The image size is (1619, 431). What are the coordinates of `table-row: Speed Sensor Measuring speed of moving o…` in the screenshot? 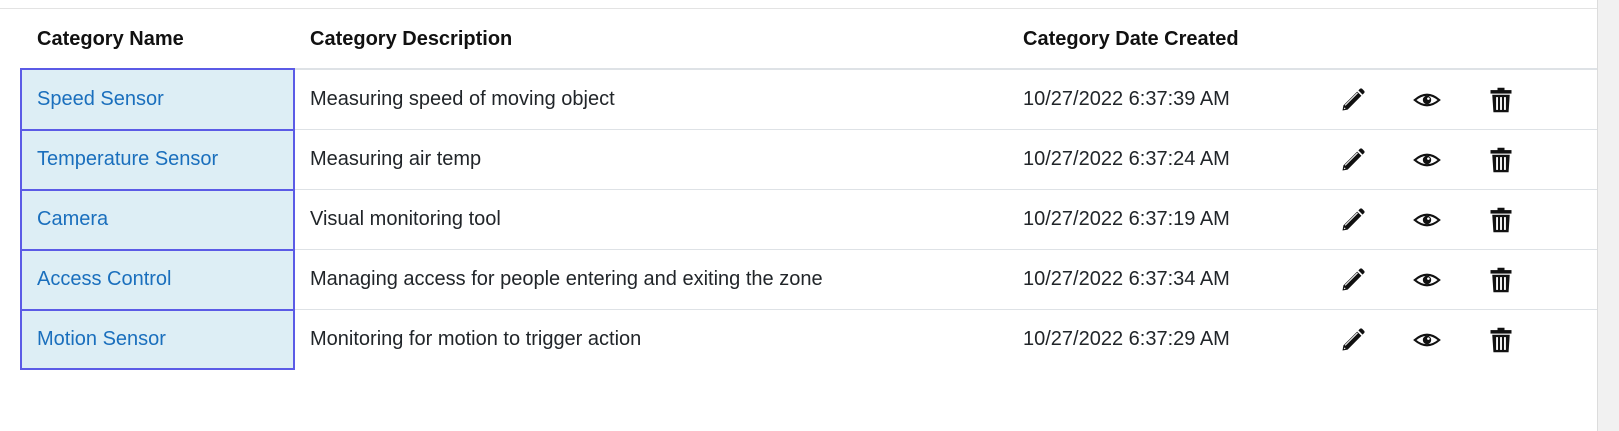 It's located at (808, 99).